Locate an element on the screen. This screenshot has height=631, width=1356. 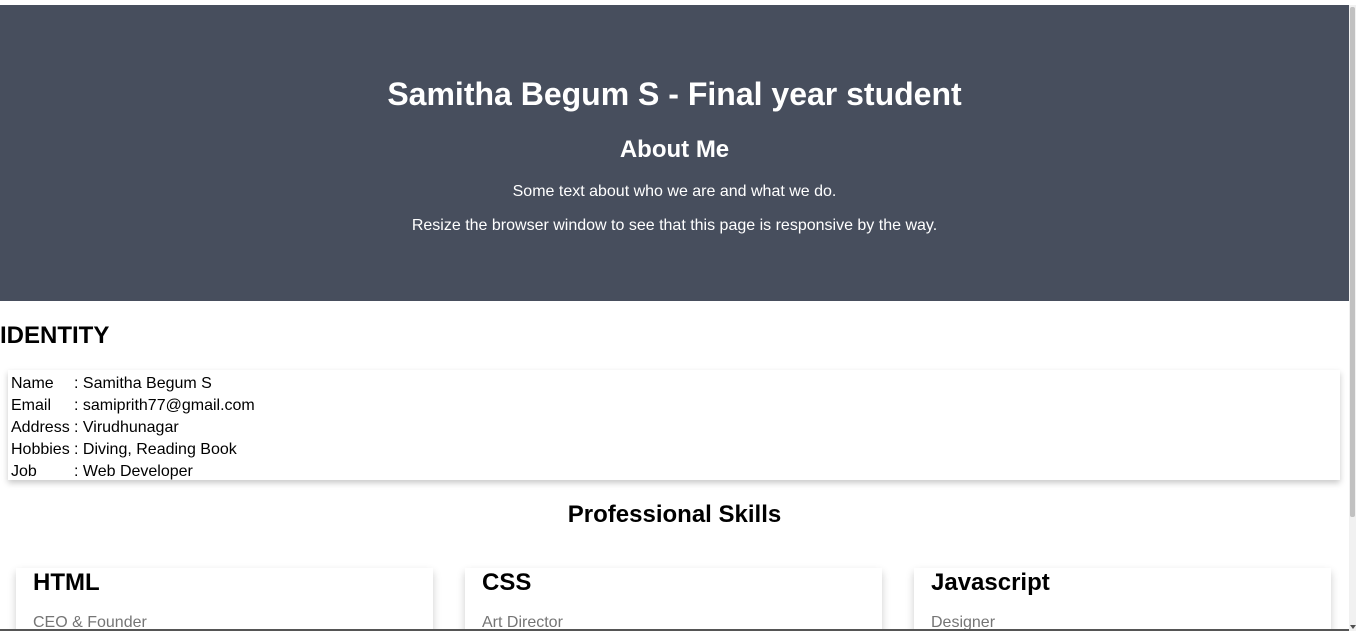
identity-row-hobbies: Hobbies : Diving, Reading Book is located at coordinates (133, 450).